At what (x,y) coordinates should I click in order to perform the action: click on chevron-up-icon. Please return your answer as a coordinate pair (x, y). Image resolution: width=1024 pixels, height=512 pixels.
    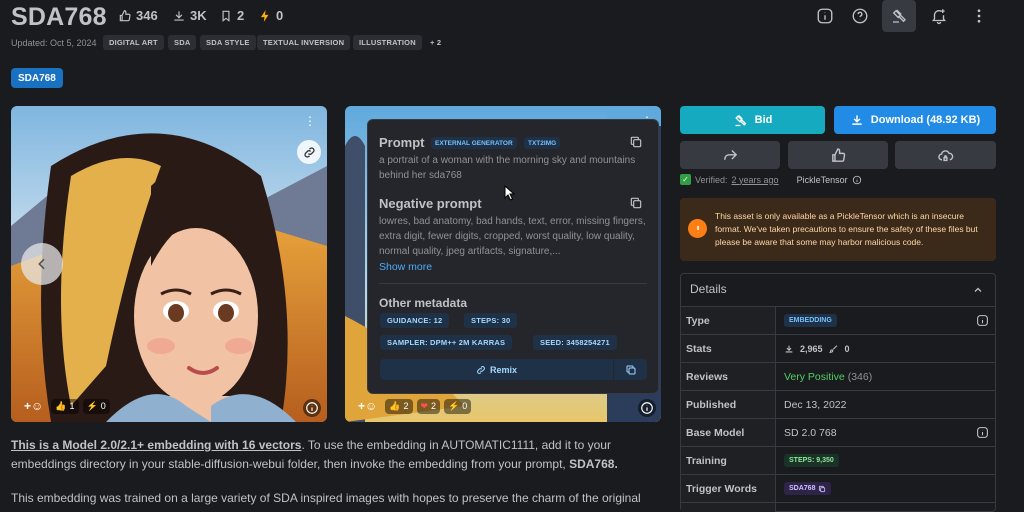
    Looking at the image, I should click on (978, 290).